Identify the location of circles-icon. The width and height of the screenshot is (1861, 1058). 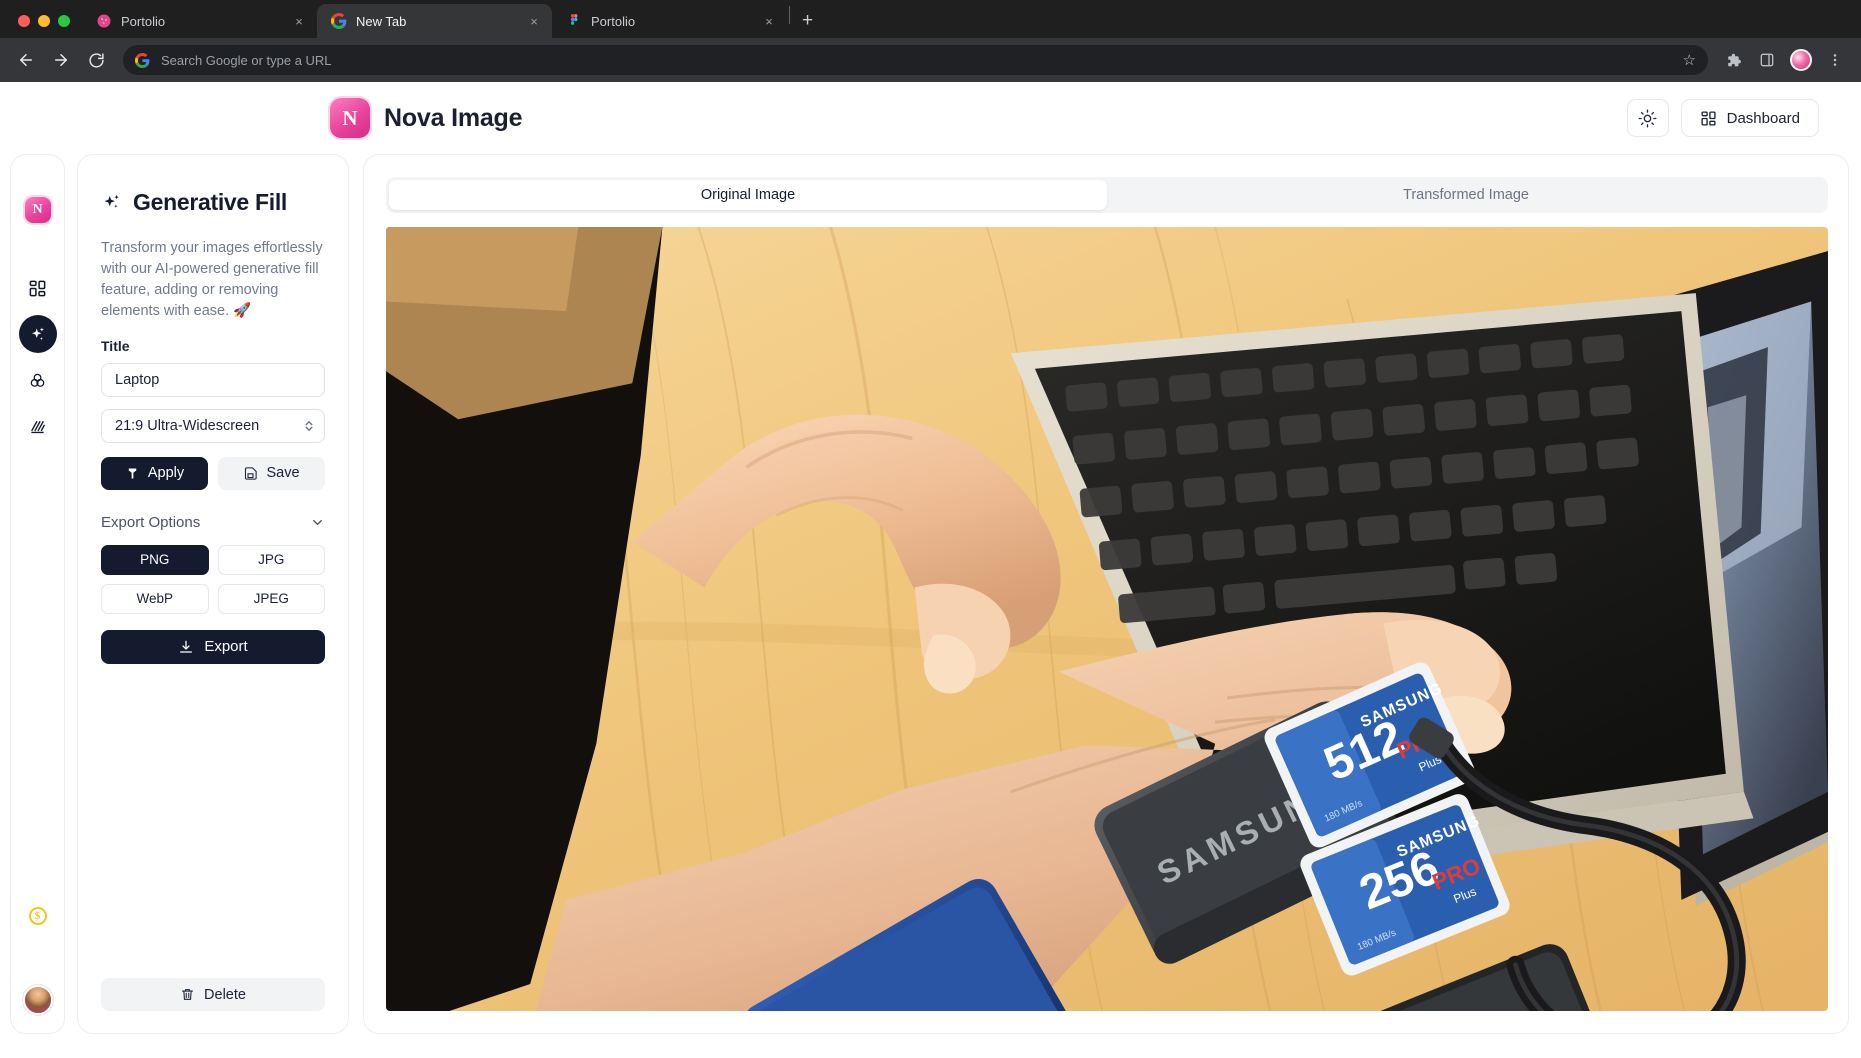
(37, 380).